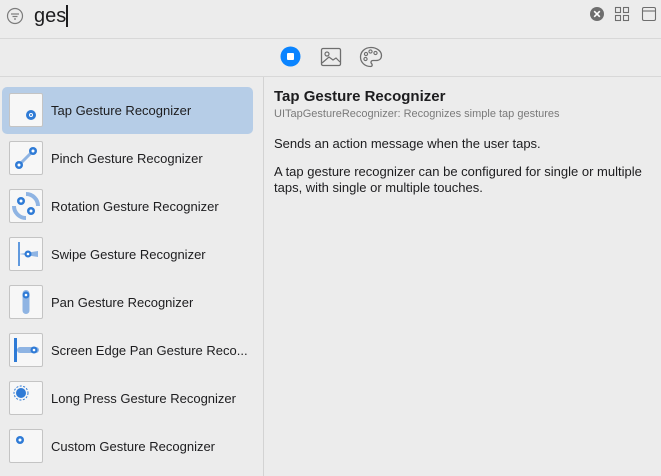 The image size is (661, 476). I want to click on pan-gesture-icon, so click(26, 302).